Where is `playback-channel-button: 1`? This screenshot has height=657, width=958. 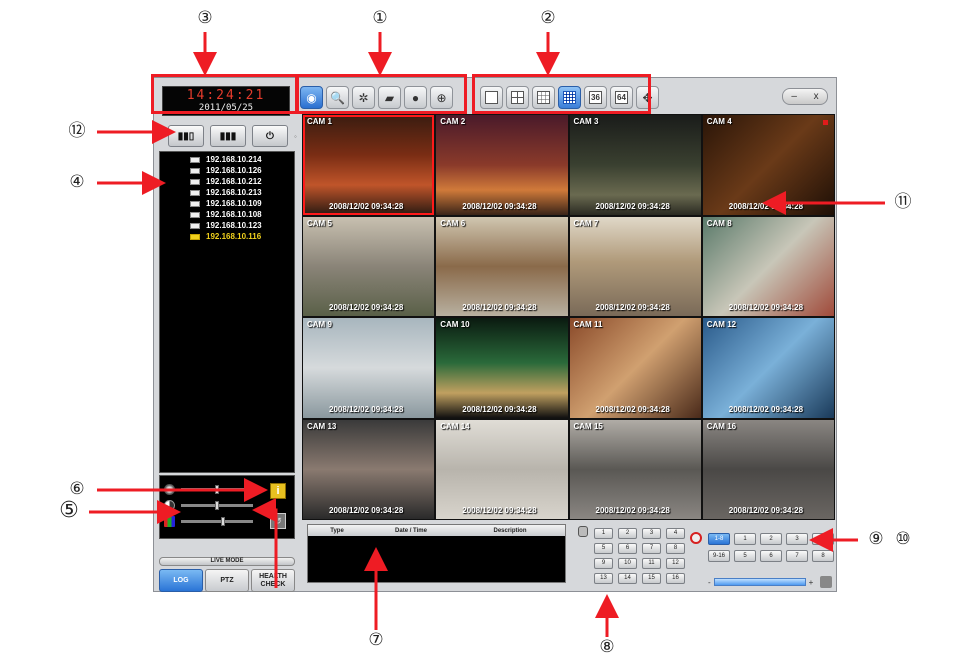 playback-channel-button: 1 is located at coordinates (745, 539).